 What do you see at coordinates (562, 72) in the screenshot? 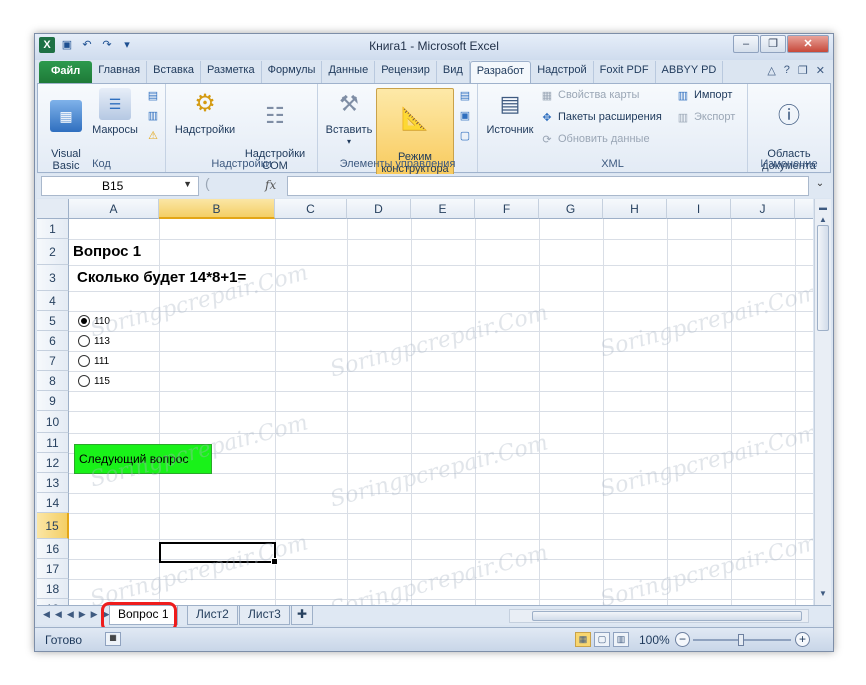
I see `tab-addins: Надстрой` at bounding box center [562, 72].